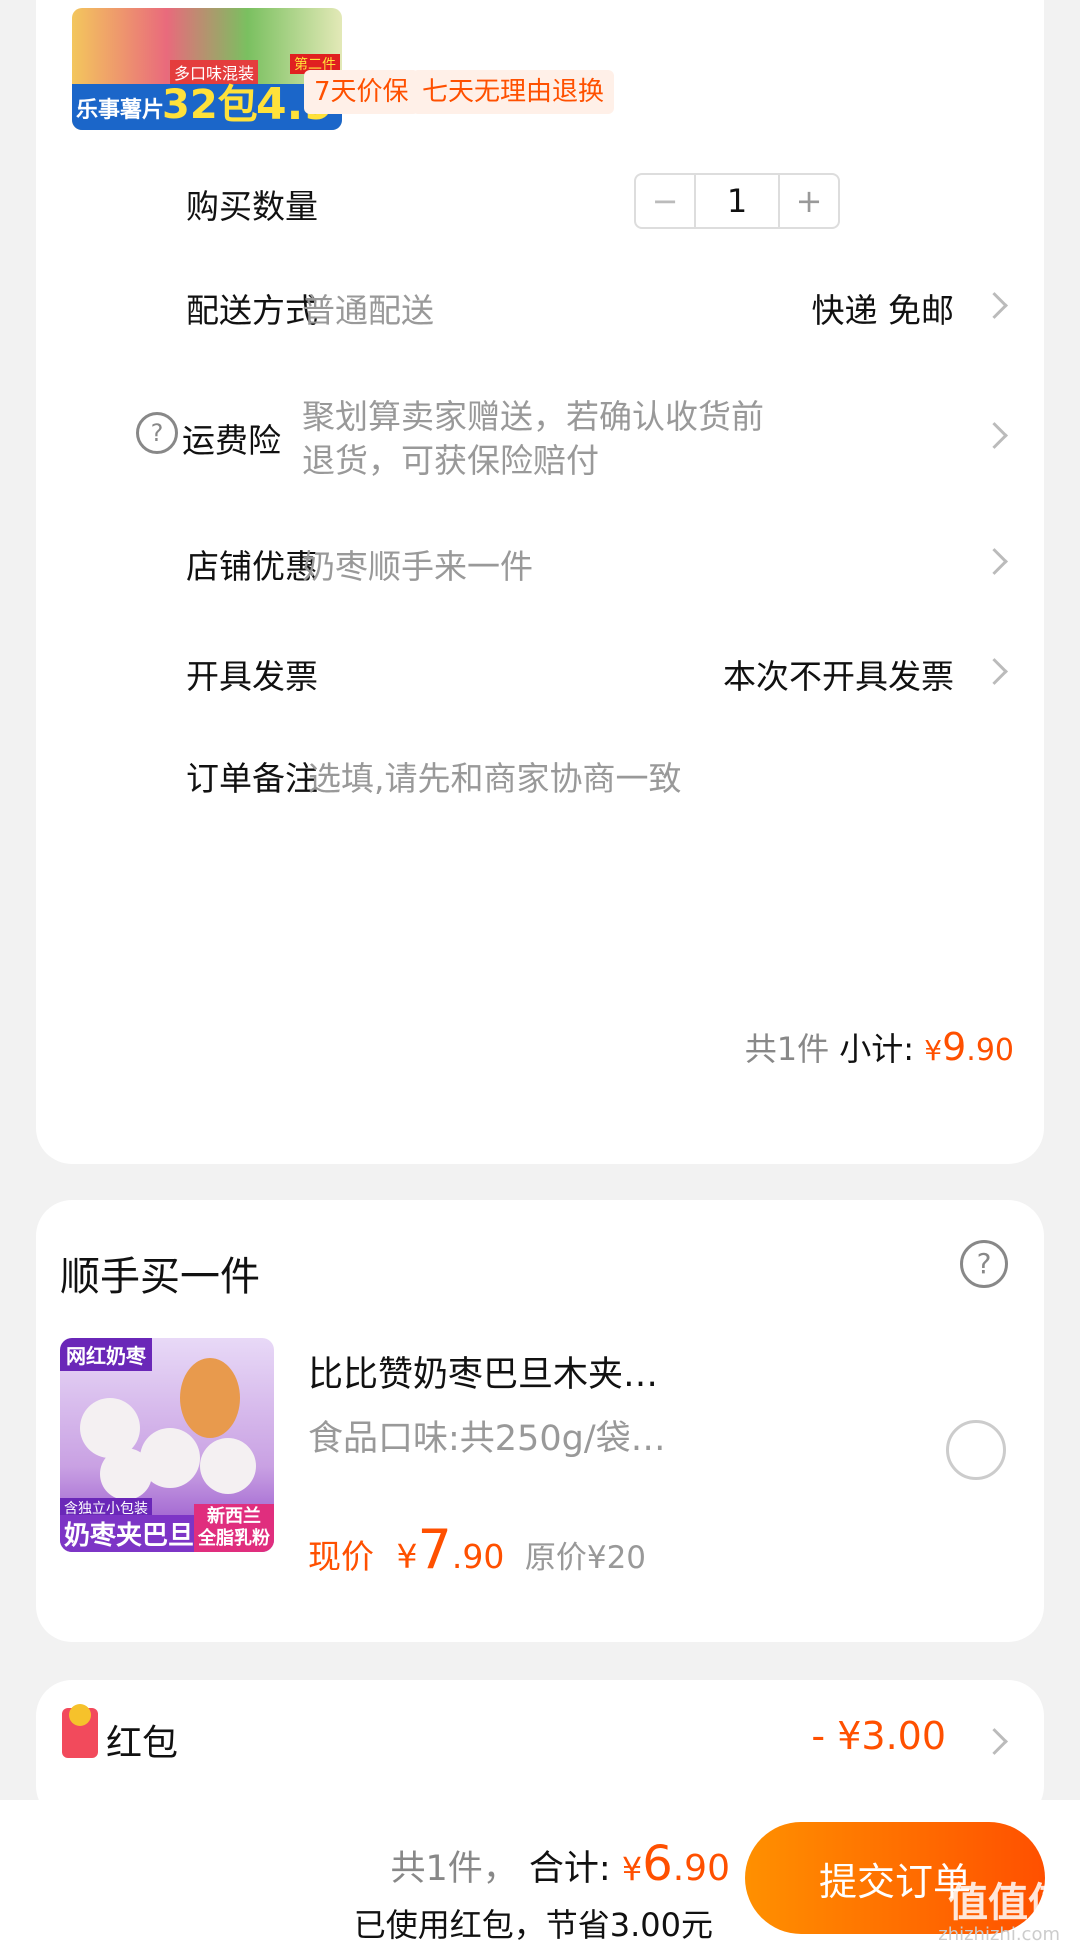 The image size is (1080, 1950). What do you see at coordinates (478, 1556) in the screenshot?
I see `addon-price-dec: .90` at bounding box center [478, 1556].